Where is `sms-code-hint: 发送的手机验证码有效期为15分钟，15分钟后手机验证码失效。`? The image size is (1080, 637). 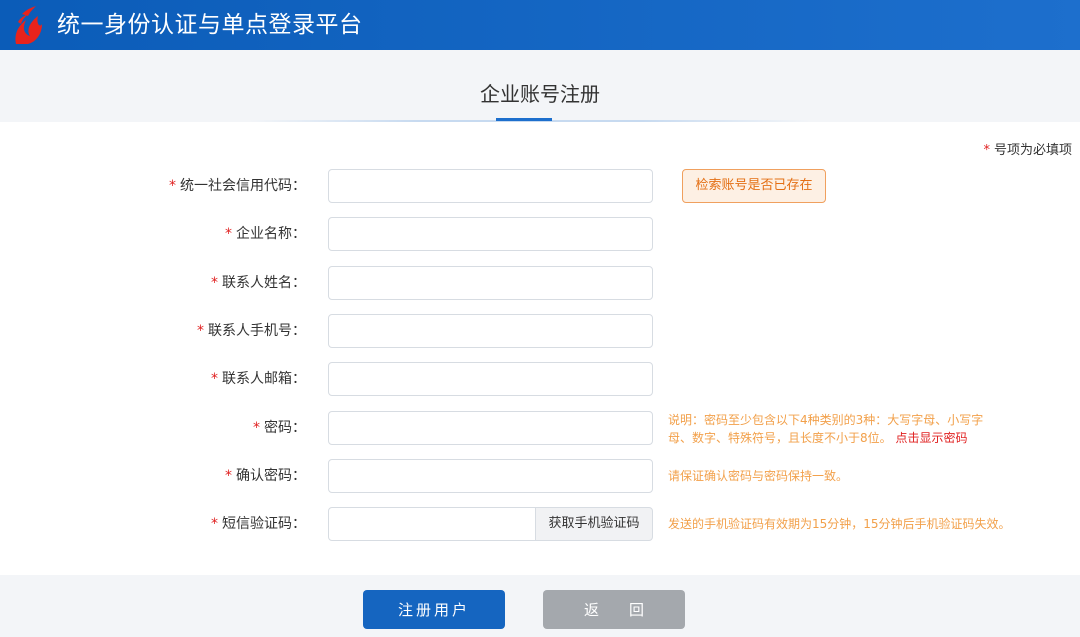 sms-code-hint: 发送的手机验证码有效期为15分钟，15分钟后手机验证码失效。 is located at coordinates (839, 524).